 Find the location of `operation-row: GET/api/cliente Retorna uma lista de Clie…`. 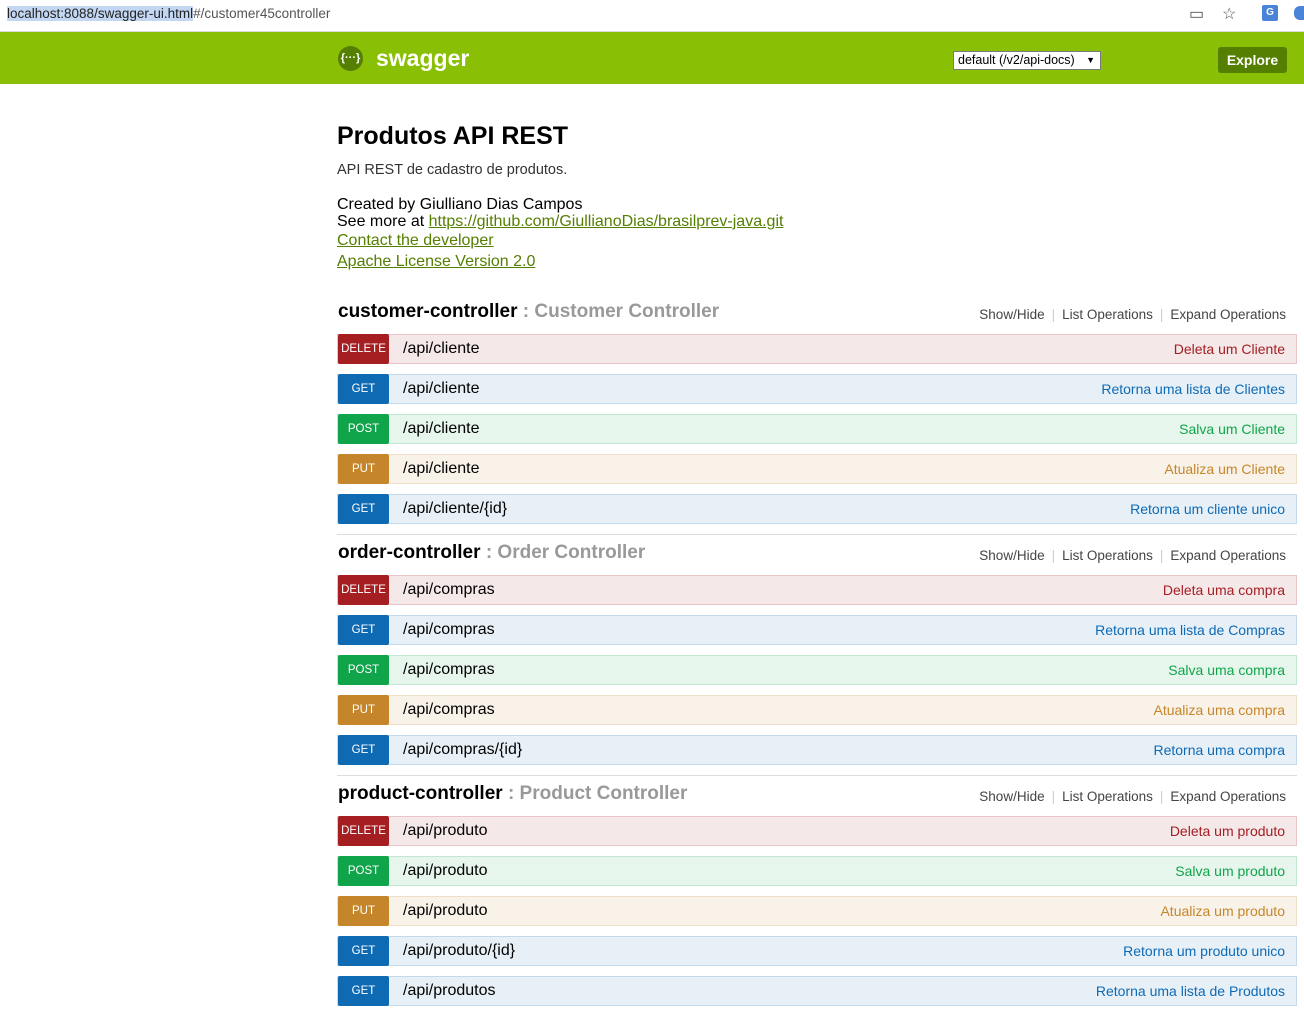

operation-row: GET/api/cliente Retorna uma lista de Clie… is located at coordinates (817, 389).